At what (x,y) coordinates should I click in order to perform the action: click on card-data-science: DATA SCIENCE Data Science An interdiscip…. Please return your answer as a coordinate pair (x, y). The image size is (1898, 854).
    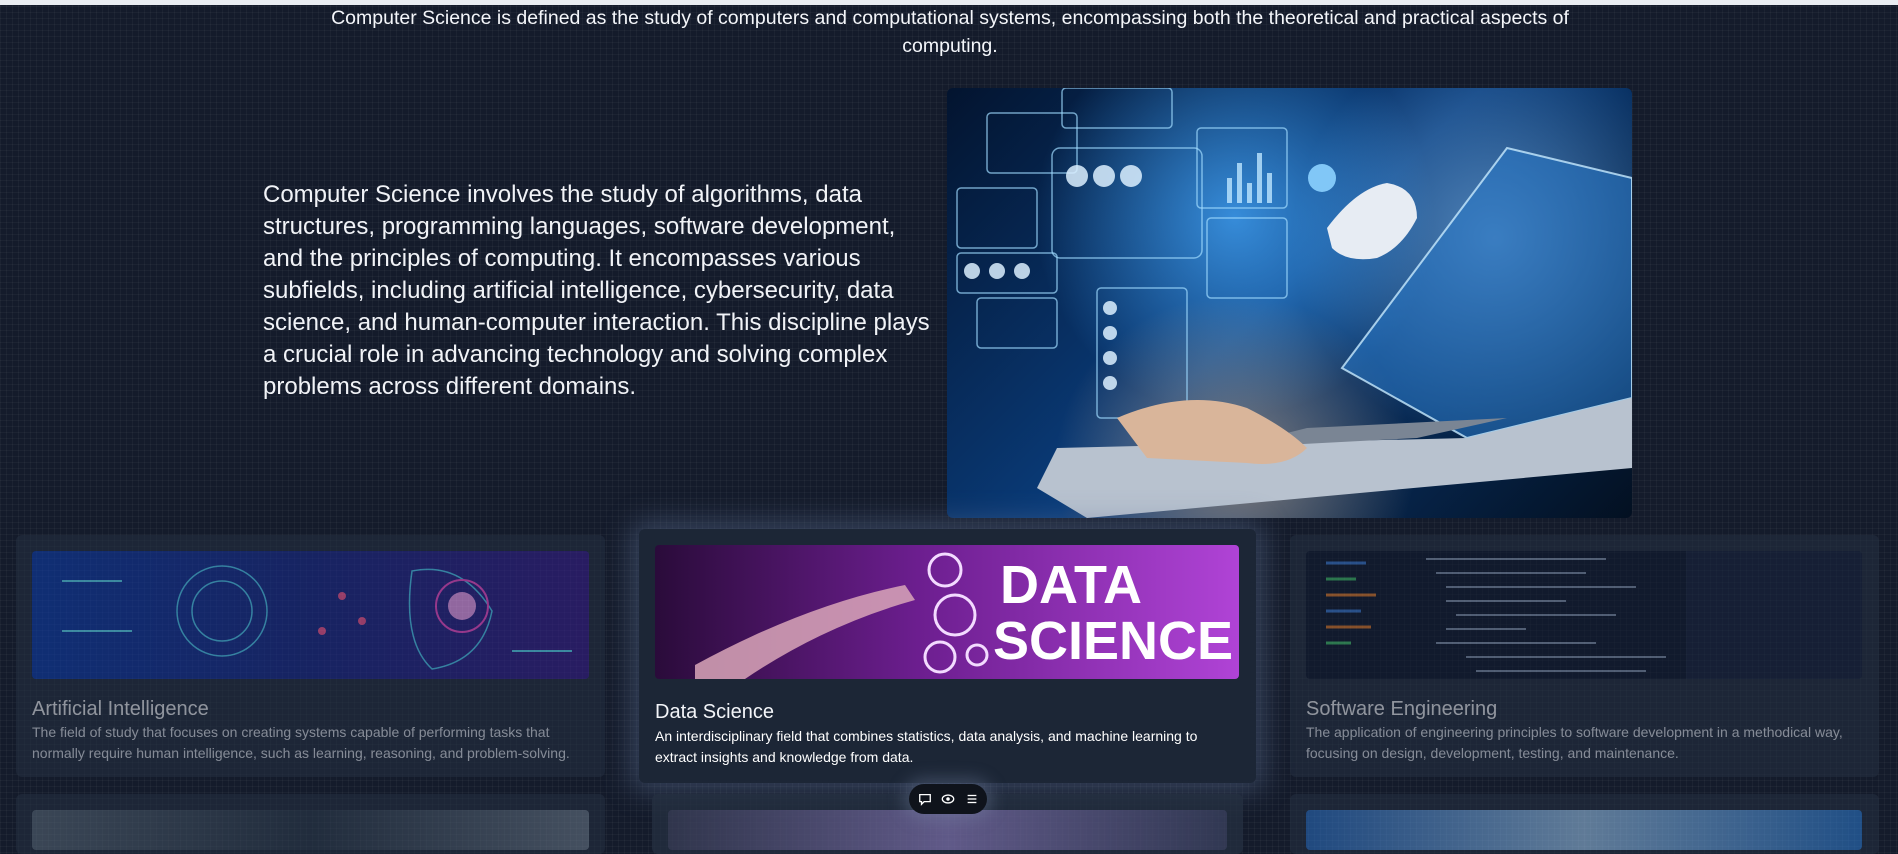
    Looking at the image, I should click on (947, 656).